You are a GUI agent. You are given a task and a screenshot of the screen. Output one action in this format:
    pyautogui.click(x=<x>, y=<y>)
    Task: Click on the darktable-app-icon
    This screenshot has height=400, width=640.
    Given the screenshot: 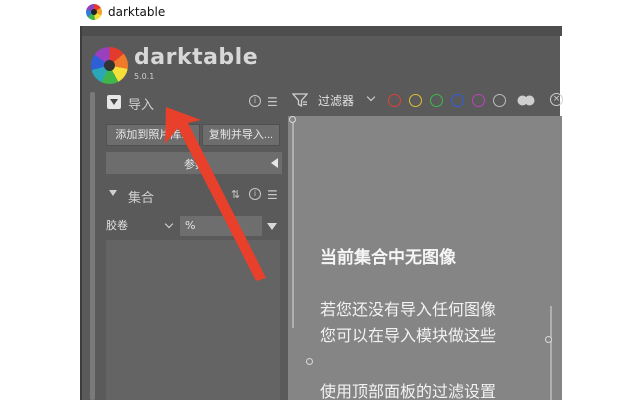 What is the action you would take?
    pyautogui.click(x=94, y=12)
    